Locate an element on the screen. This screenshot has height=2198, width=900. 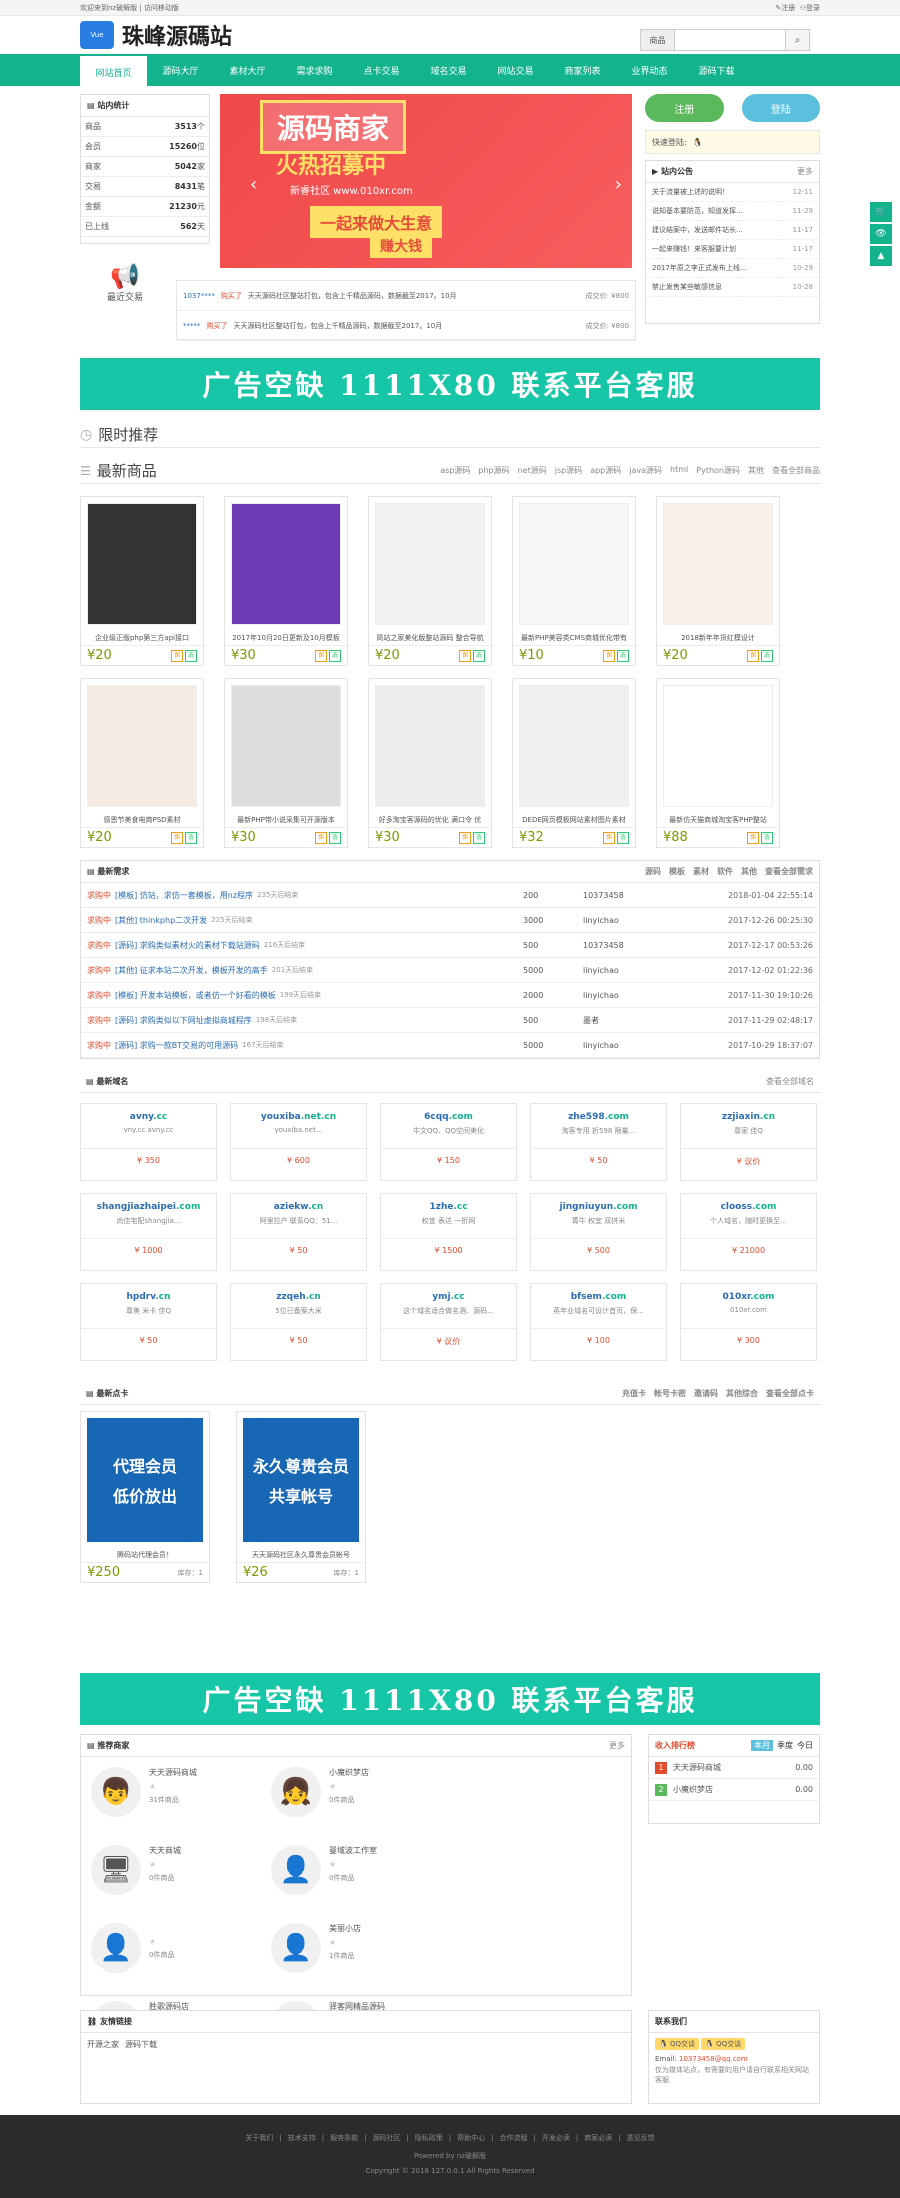
footer-link: 隐私政策 is located at coordinates (429, 2138).